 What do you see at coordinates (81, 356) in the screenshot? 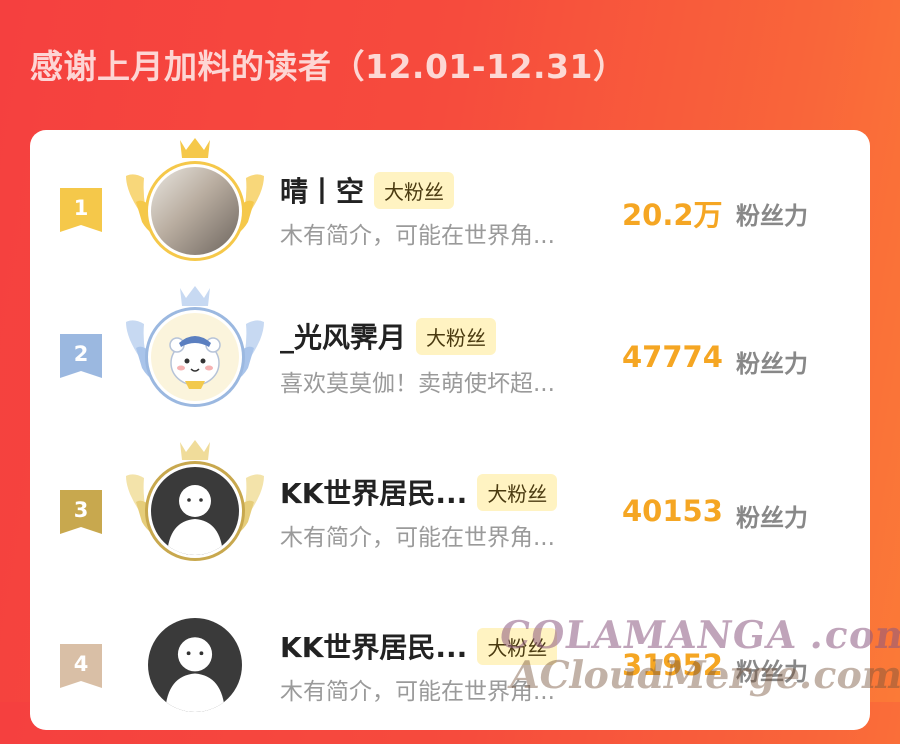
I see `rank-flag: 2` at bounding box center [81, 356].